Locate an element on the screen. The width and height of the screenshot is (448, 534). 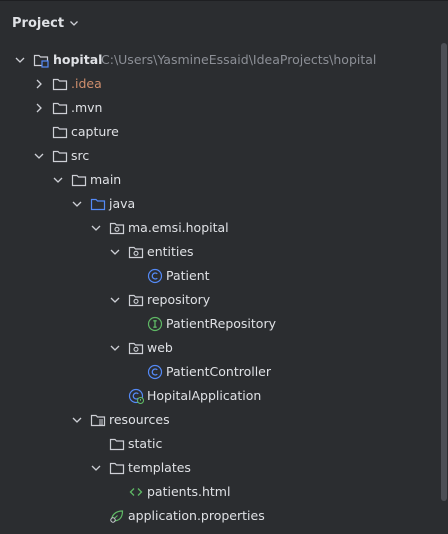
tree-node-repository: repository is located at coordinates (224, 300).